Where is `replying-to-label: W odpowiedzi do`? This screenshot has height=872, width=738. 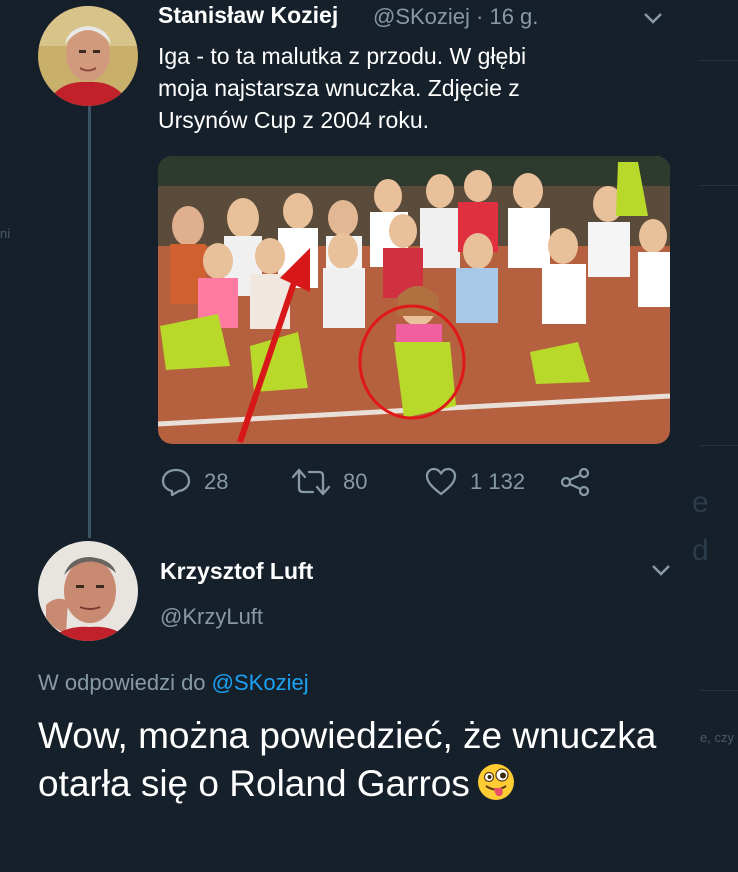
replying-to-label: W odpowiedzi do is located at coordinates (125, 682).